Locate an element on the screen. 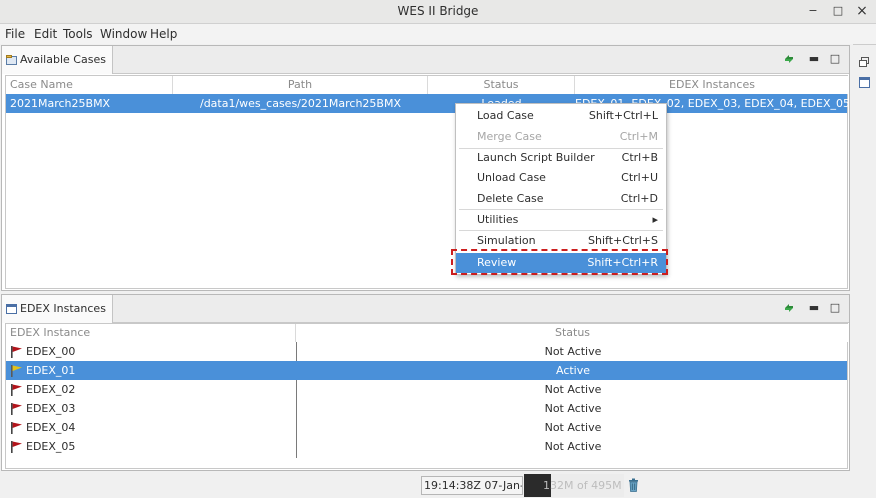 Image resolution: width=876 pixels, height=498 pixels. menu-item-label: Utilities is located at coordinates (498, 219).